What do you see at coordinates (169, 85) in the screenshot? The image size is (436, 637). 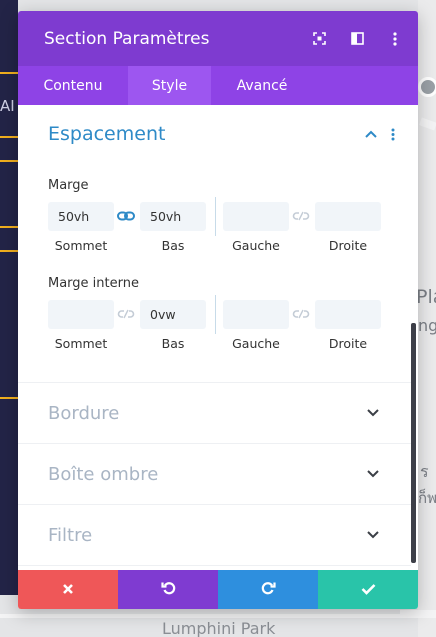 I see `tab-style: Style` at bounding box center [169, 85].